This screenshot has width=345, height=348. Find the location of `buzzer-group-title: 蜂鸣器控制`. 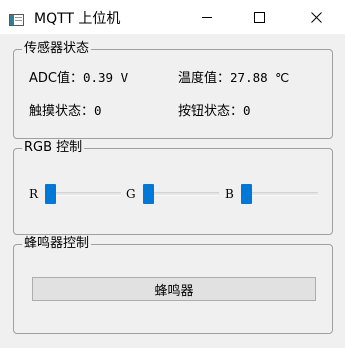

buzzer-group-title: 蜂鸣器控制 is located at coordinates (57, 244).